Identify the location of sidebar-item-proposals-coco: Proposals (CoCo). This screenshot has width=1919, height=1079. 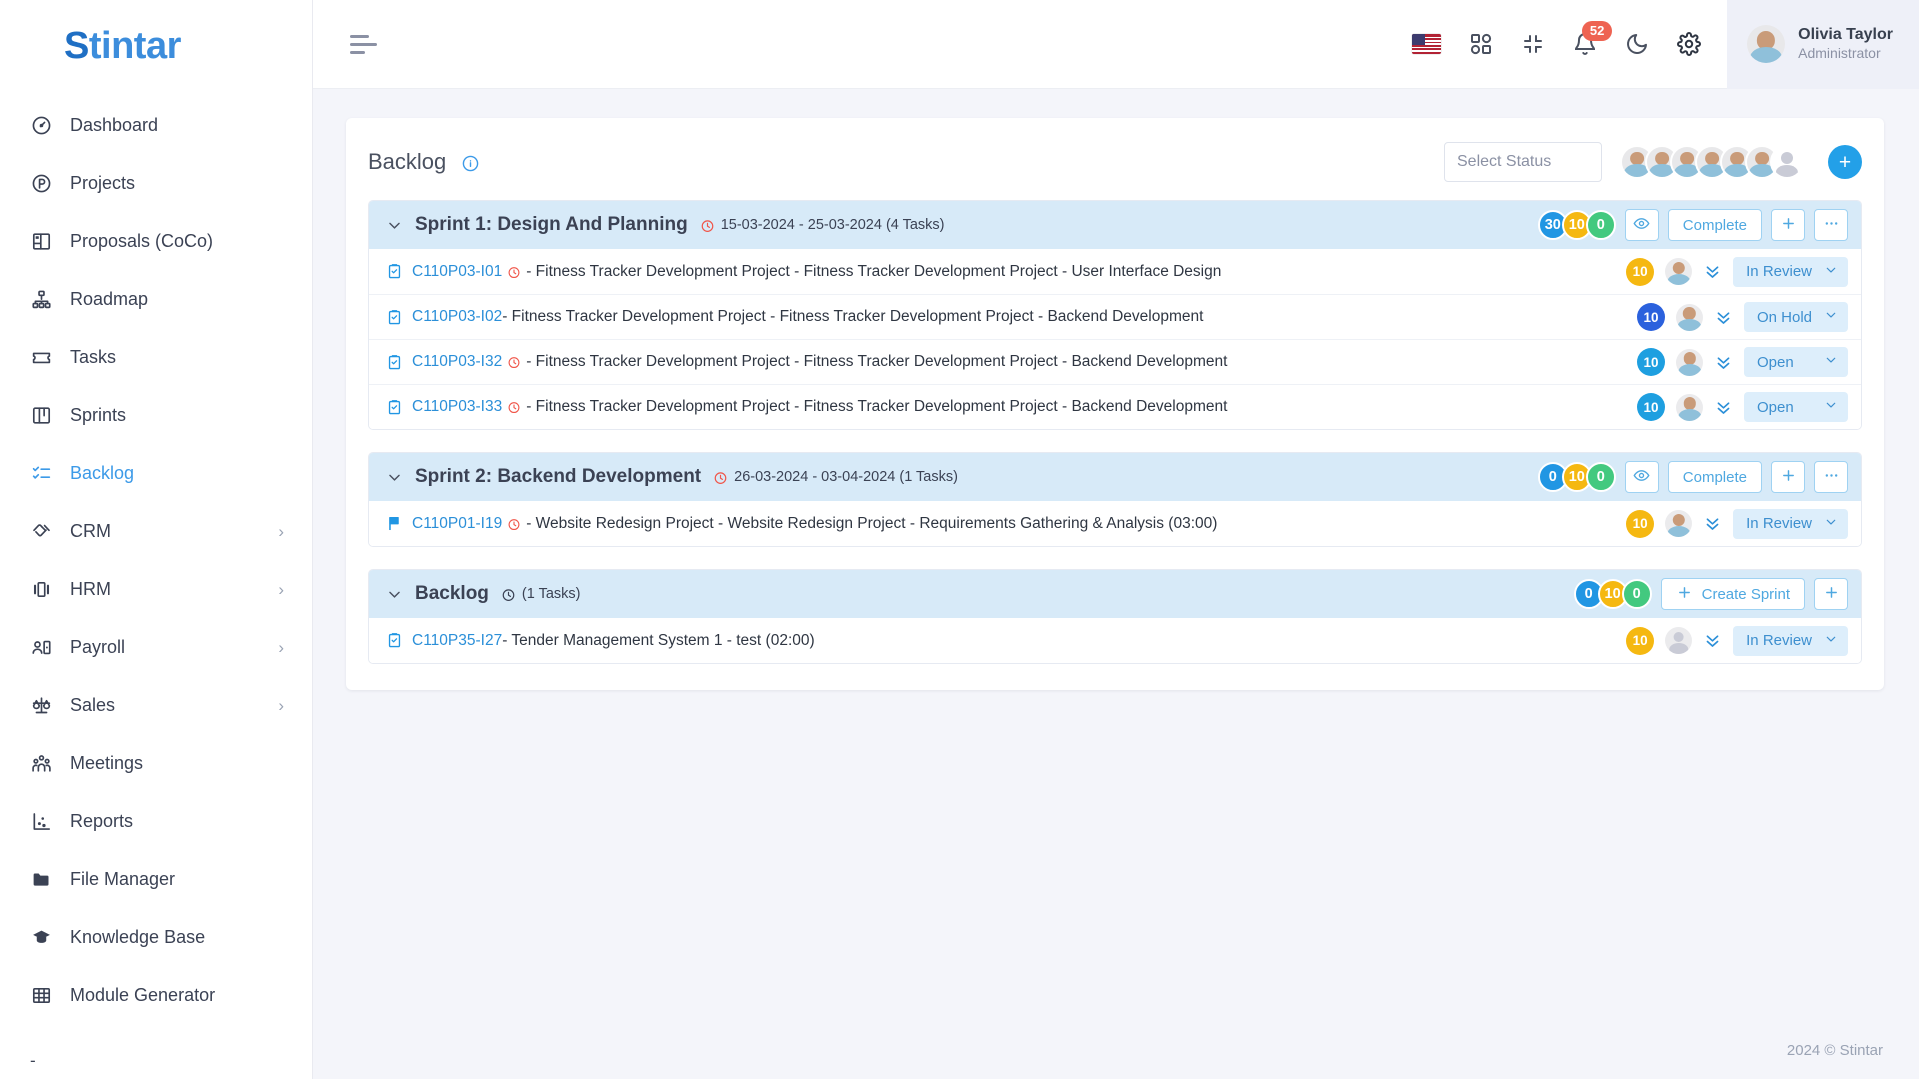
(156, 241).